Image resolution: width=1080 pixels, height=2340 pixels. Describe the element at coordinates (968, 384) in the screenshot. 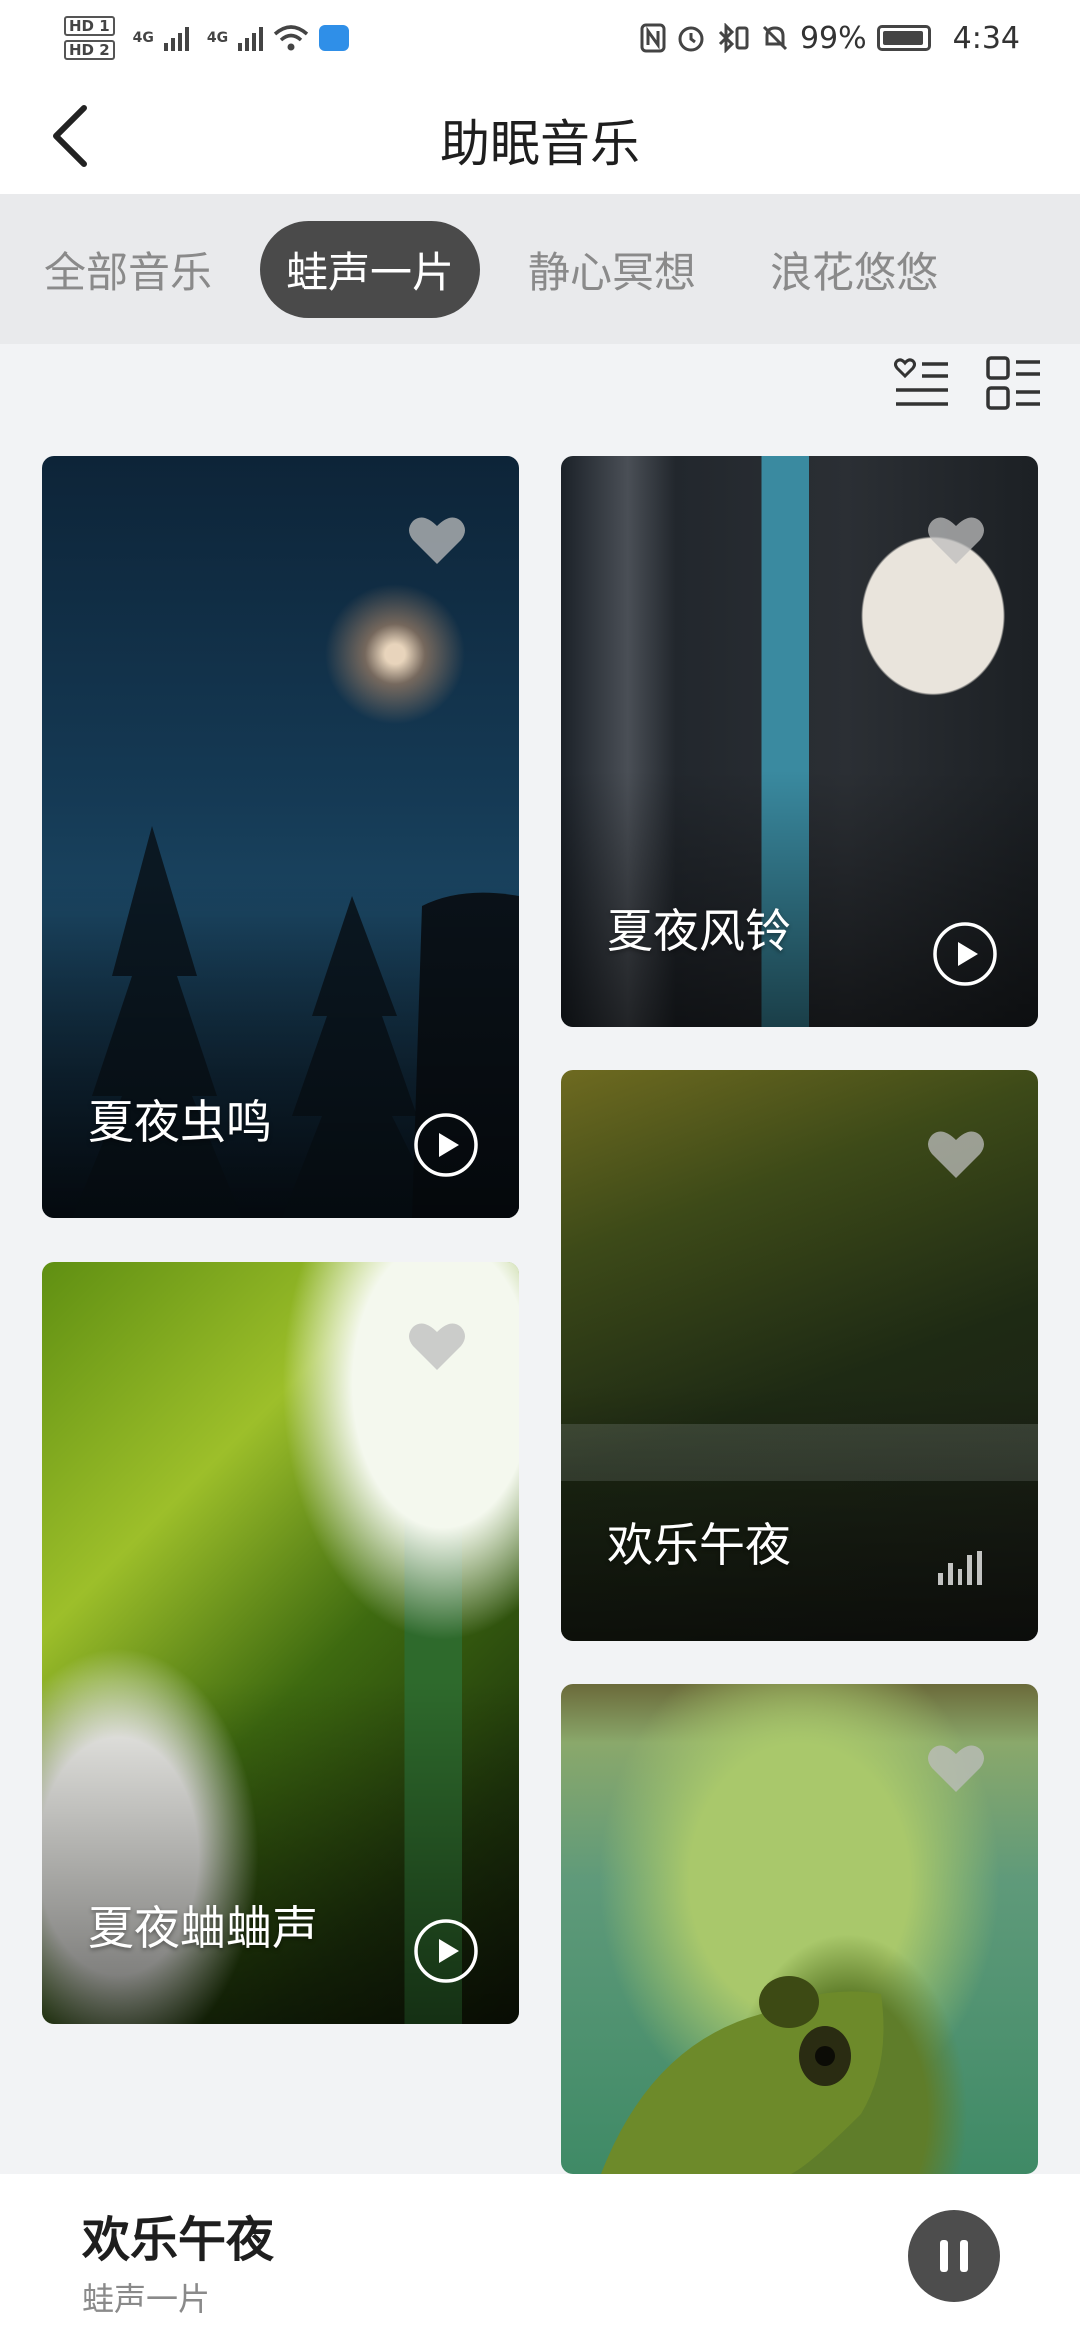

I see `view-toggles` at that location.